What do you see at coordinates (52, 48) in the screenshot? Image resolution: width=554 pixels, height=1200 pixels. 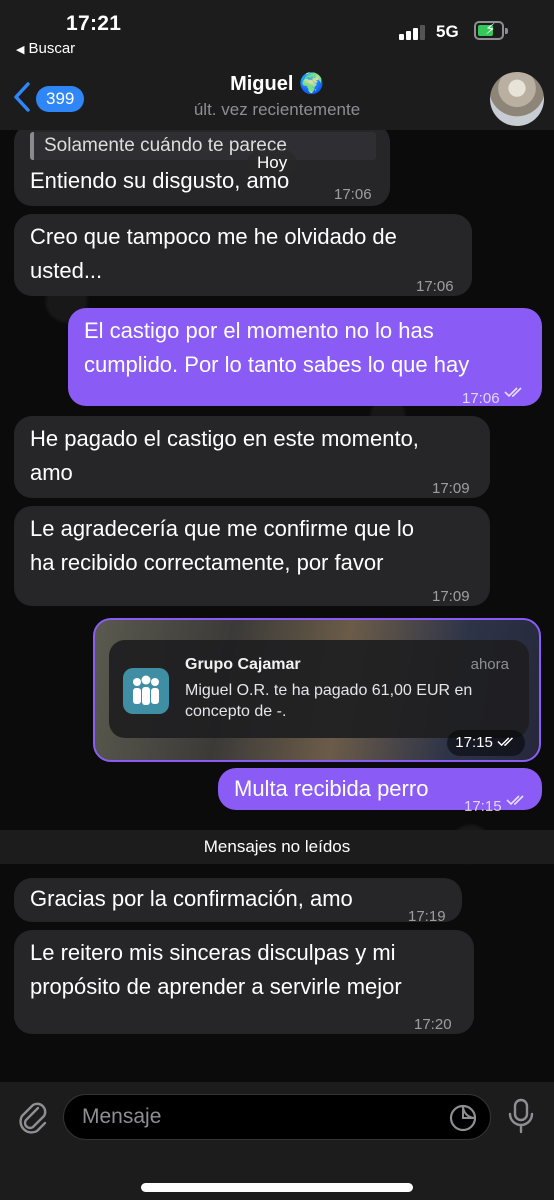 I see `back-app-label: Buscar` at bounding box center [52, 48].